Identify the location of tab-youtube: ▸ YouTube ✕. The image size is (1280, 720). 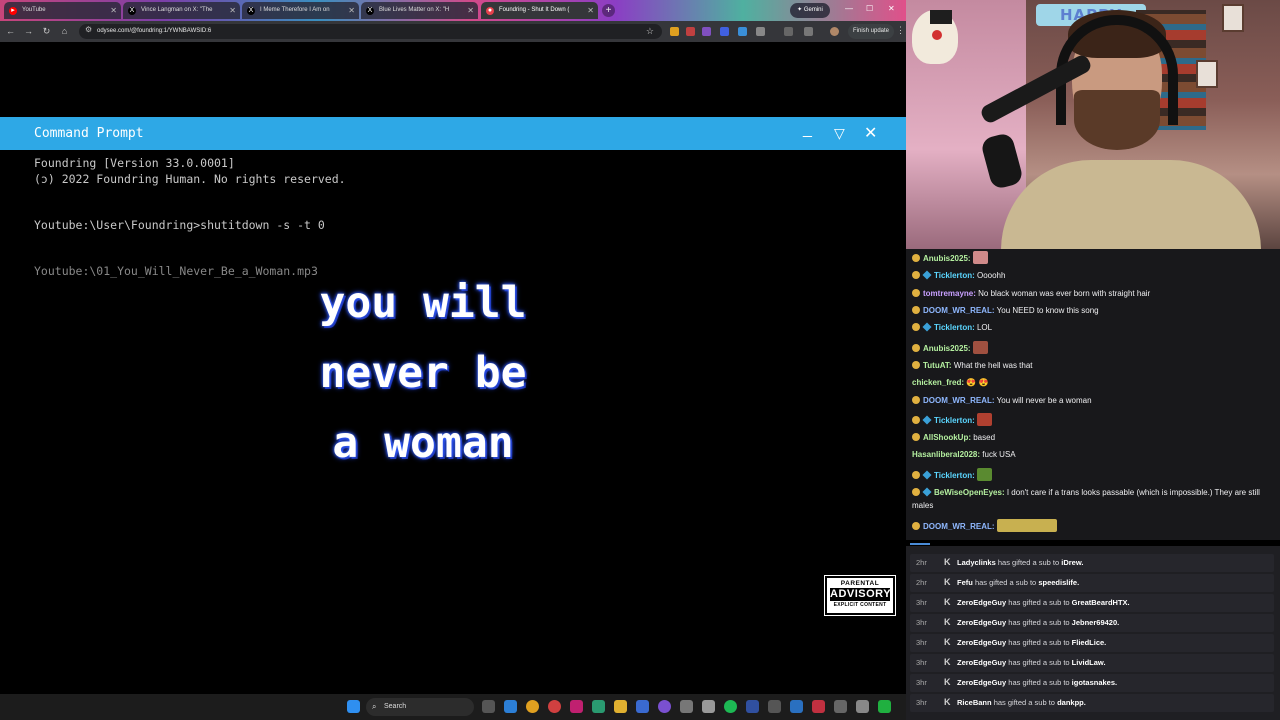
(62, 10).